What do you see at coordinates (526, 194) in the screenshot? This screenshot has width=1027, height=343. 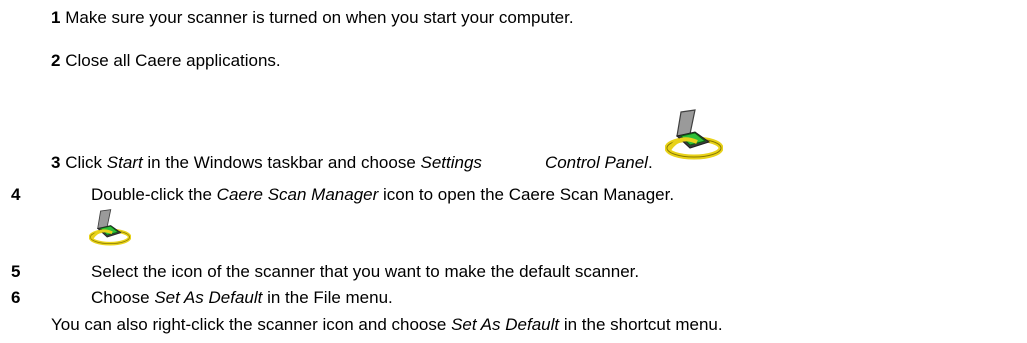 I see `step-text: icon to open the Caere Scan Manager.` at bounding box center [526, 194].